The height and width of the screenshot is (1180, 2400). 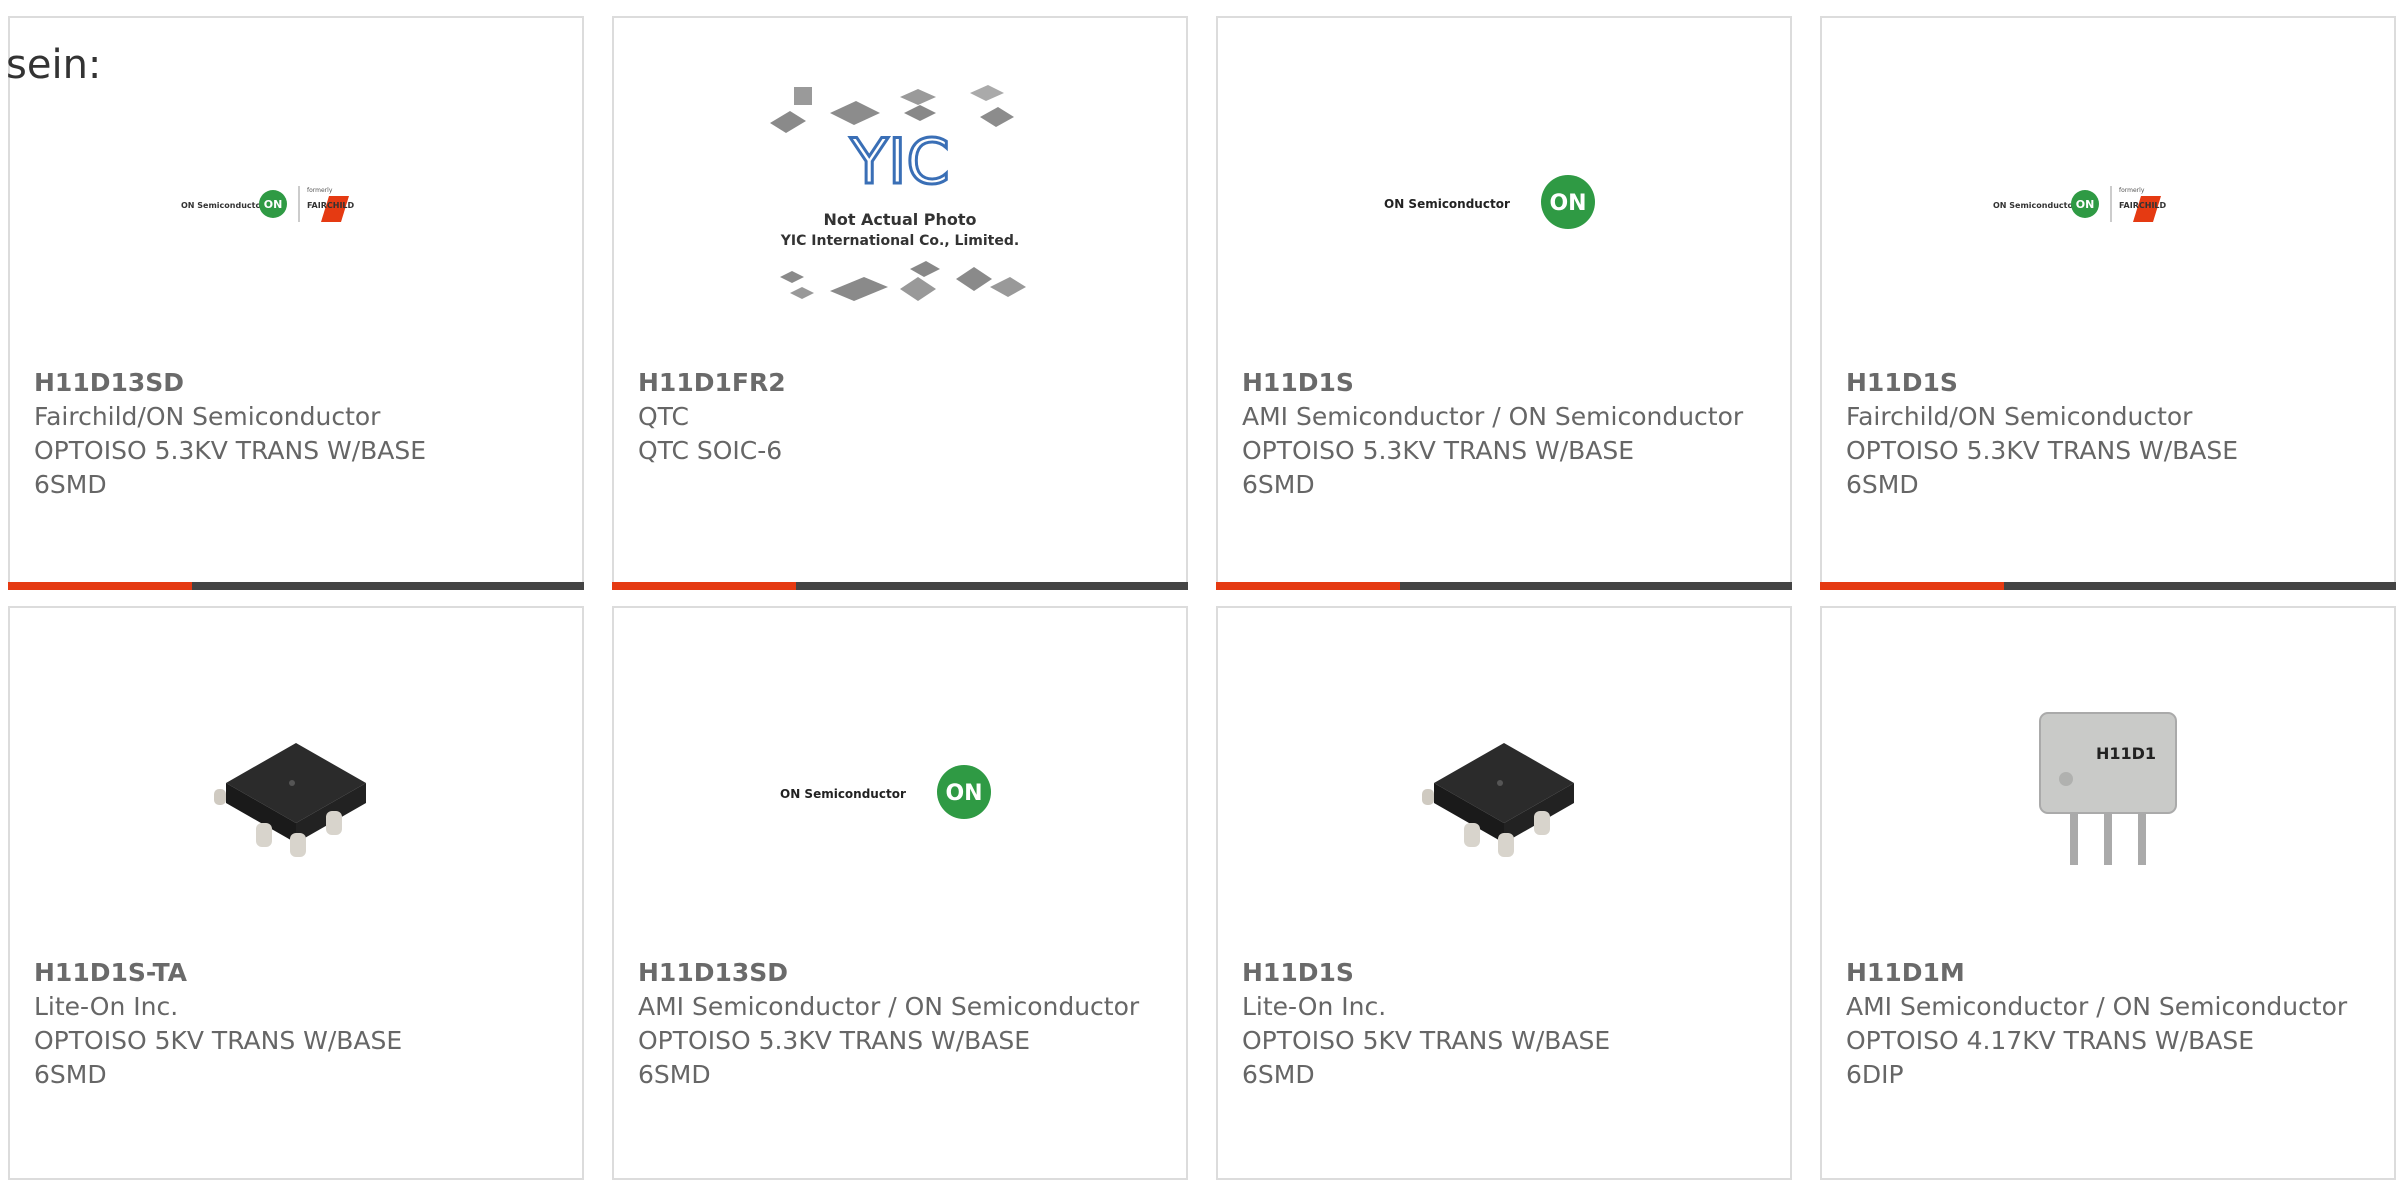 I want to click on description: QTC SOIC-6, so click(x=710, y=450).